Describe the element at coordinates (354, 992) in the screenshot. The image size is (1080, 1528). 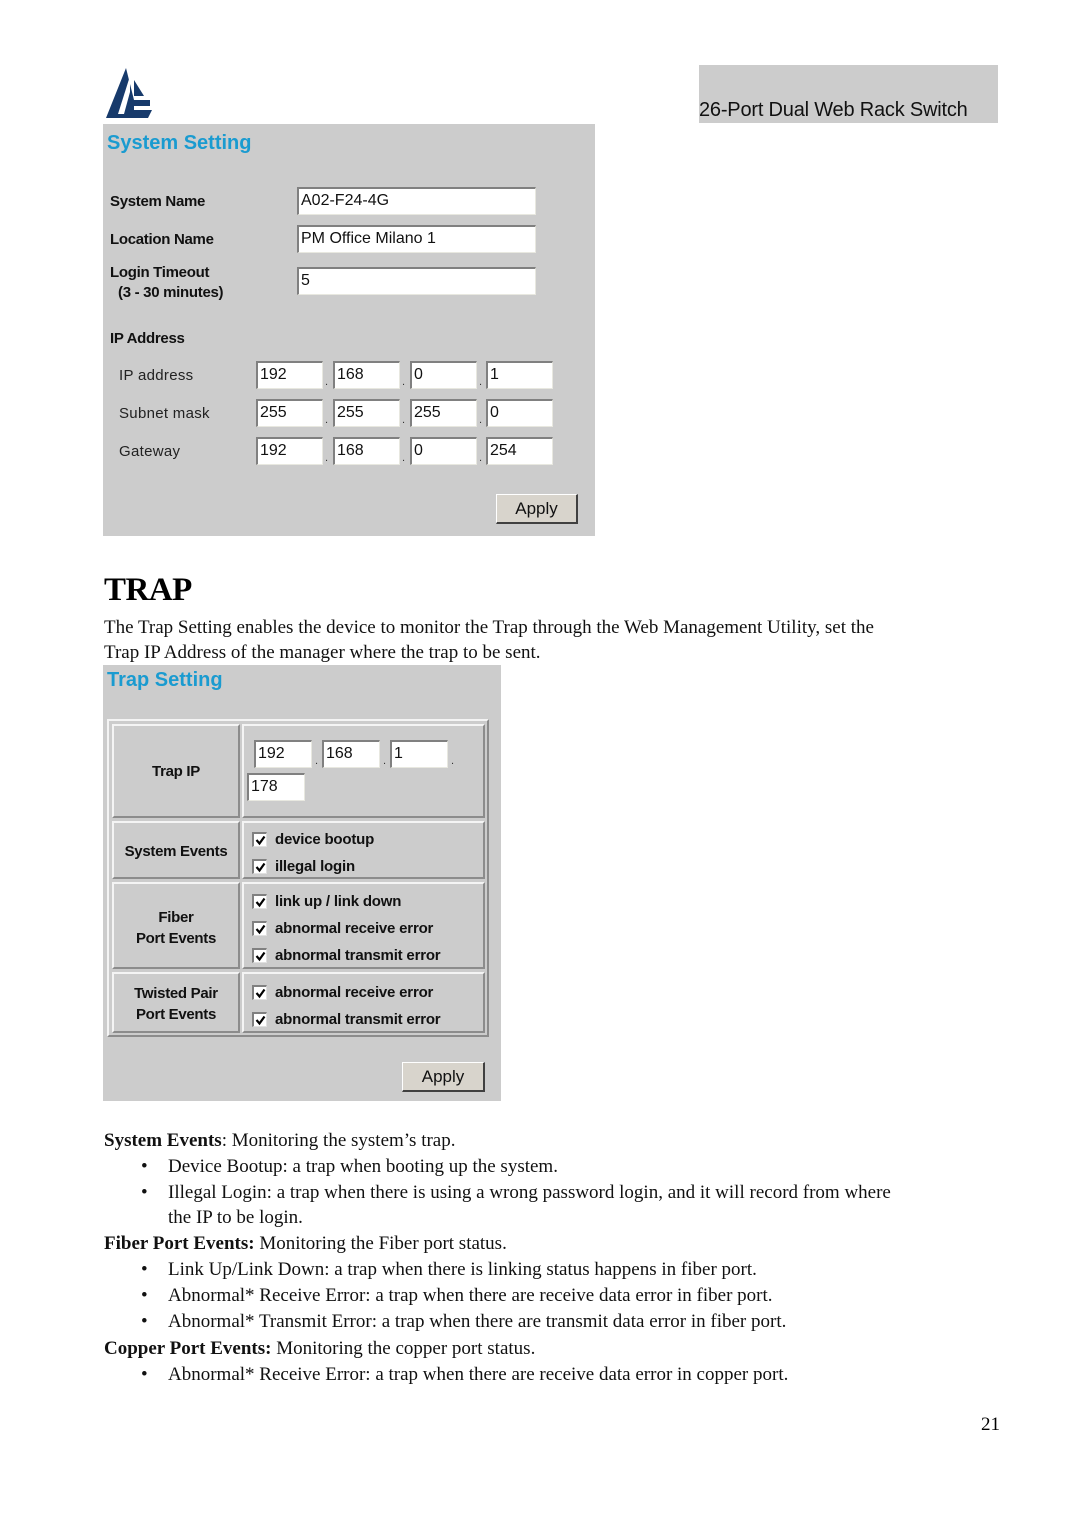
I see `twisted-receive-error-label: abnormal receive error` at that location.